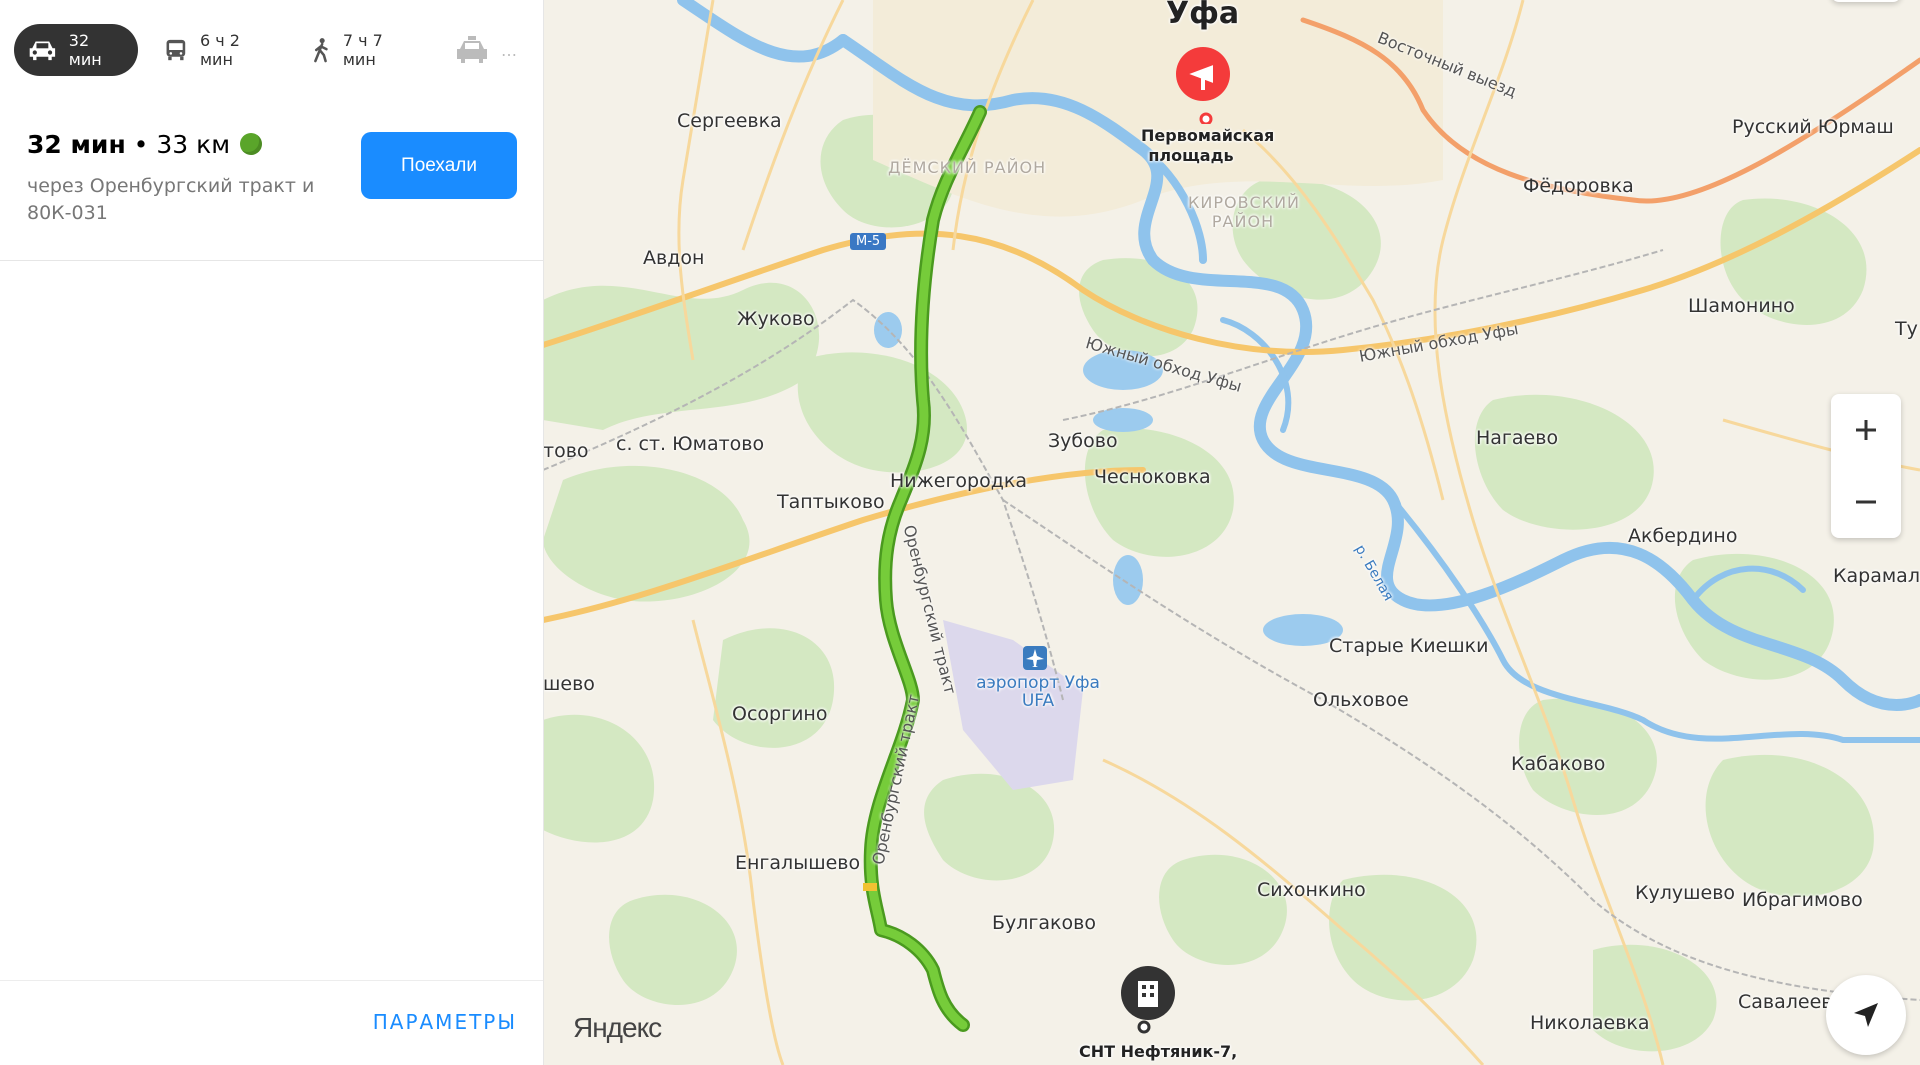 The image size is (1920, 1065). Describe the element at coordinates (798, 863) in the screenshot. I see `place-label: Енгалышево` at that location.